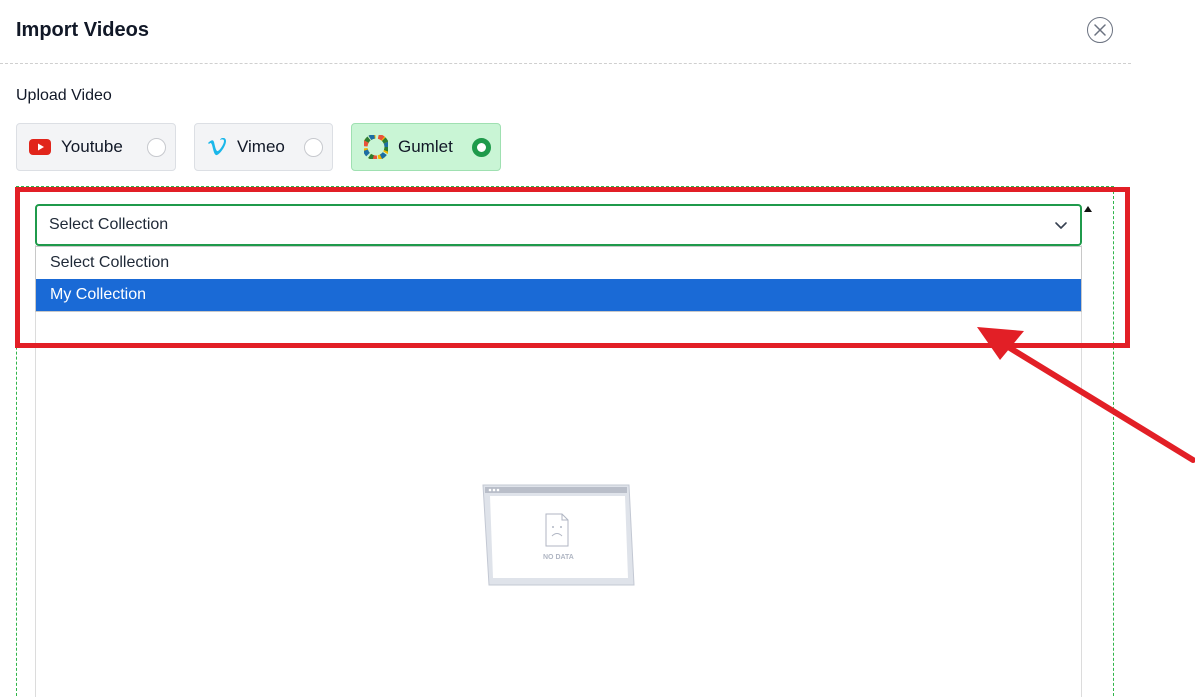  I want to click on platform-option-gumlet: Gumlet, so click(426, 147).